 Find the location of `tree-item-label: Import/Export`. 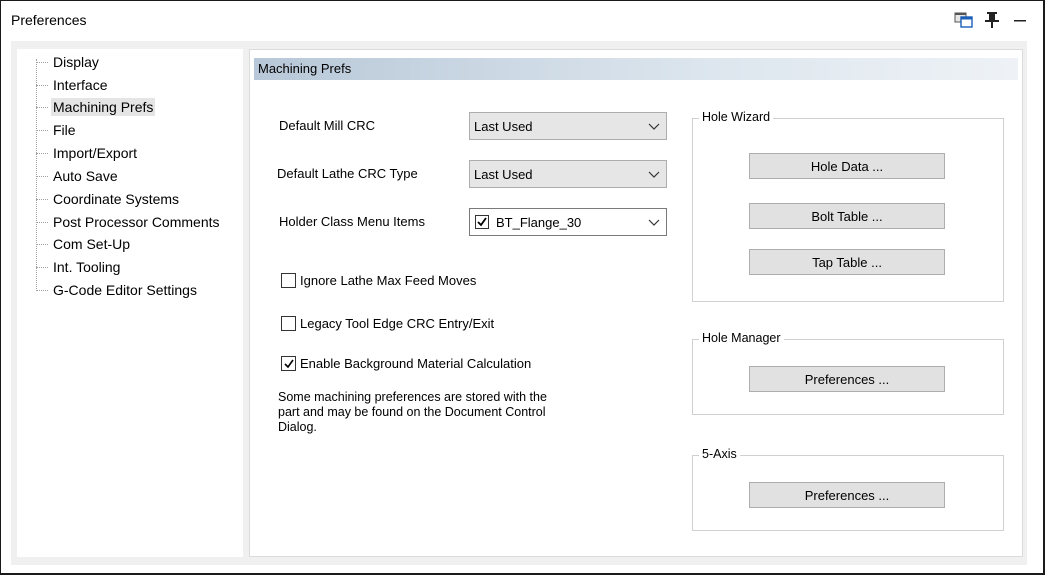

tree-item-label: Import/Export is located at coordinates (95, 153).